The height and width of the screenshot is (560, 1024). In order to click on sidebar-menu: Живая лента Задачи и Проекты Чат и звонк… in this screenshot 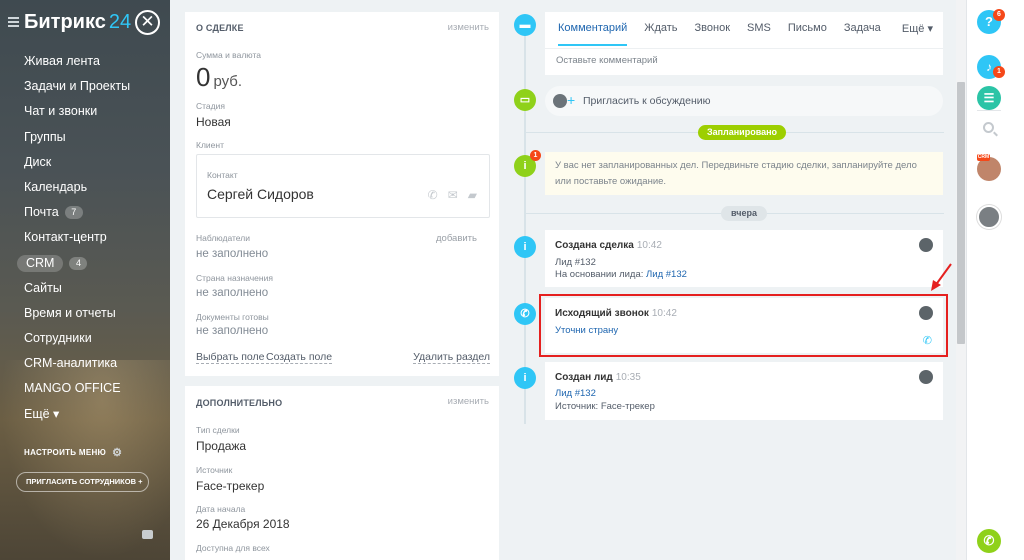, I will do `click(85, 238)`.